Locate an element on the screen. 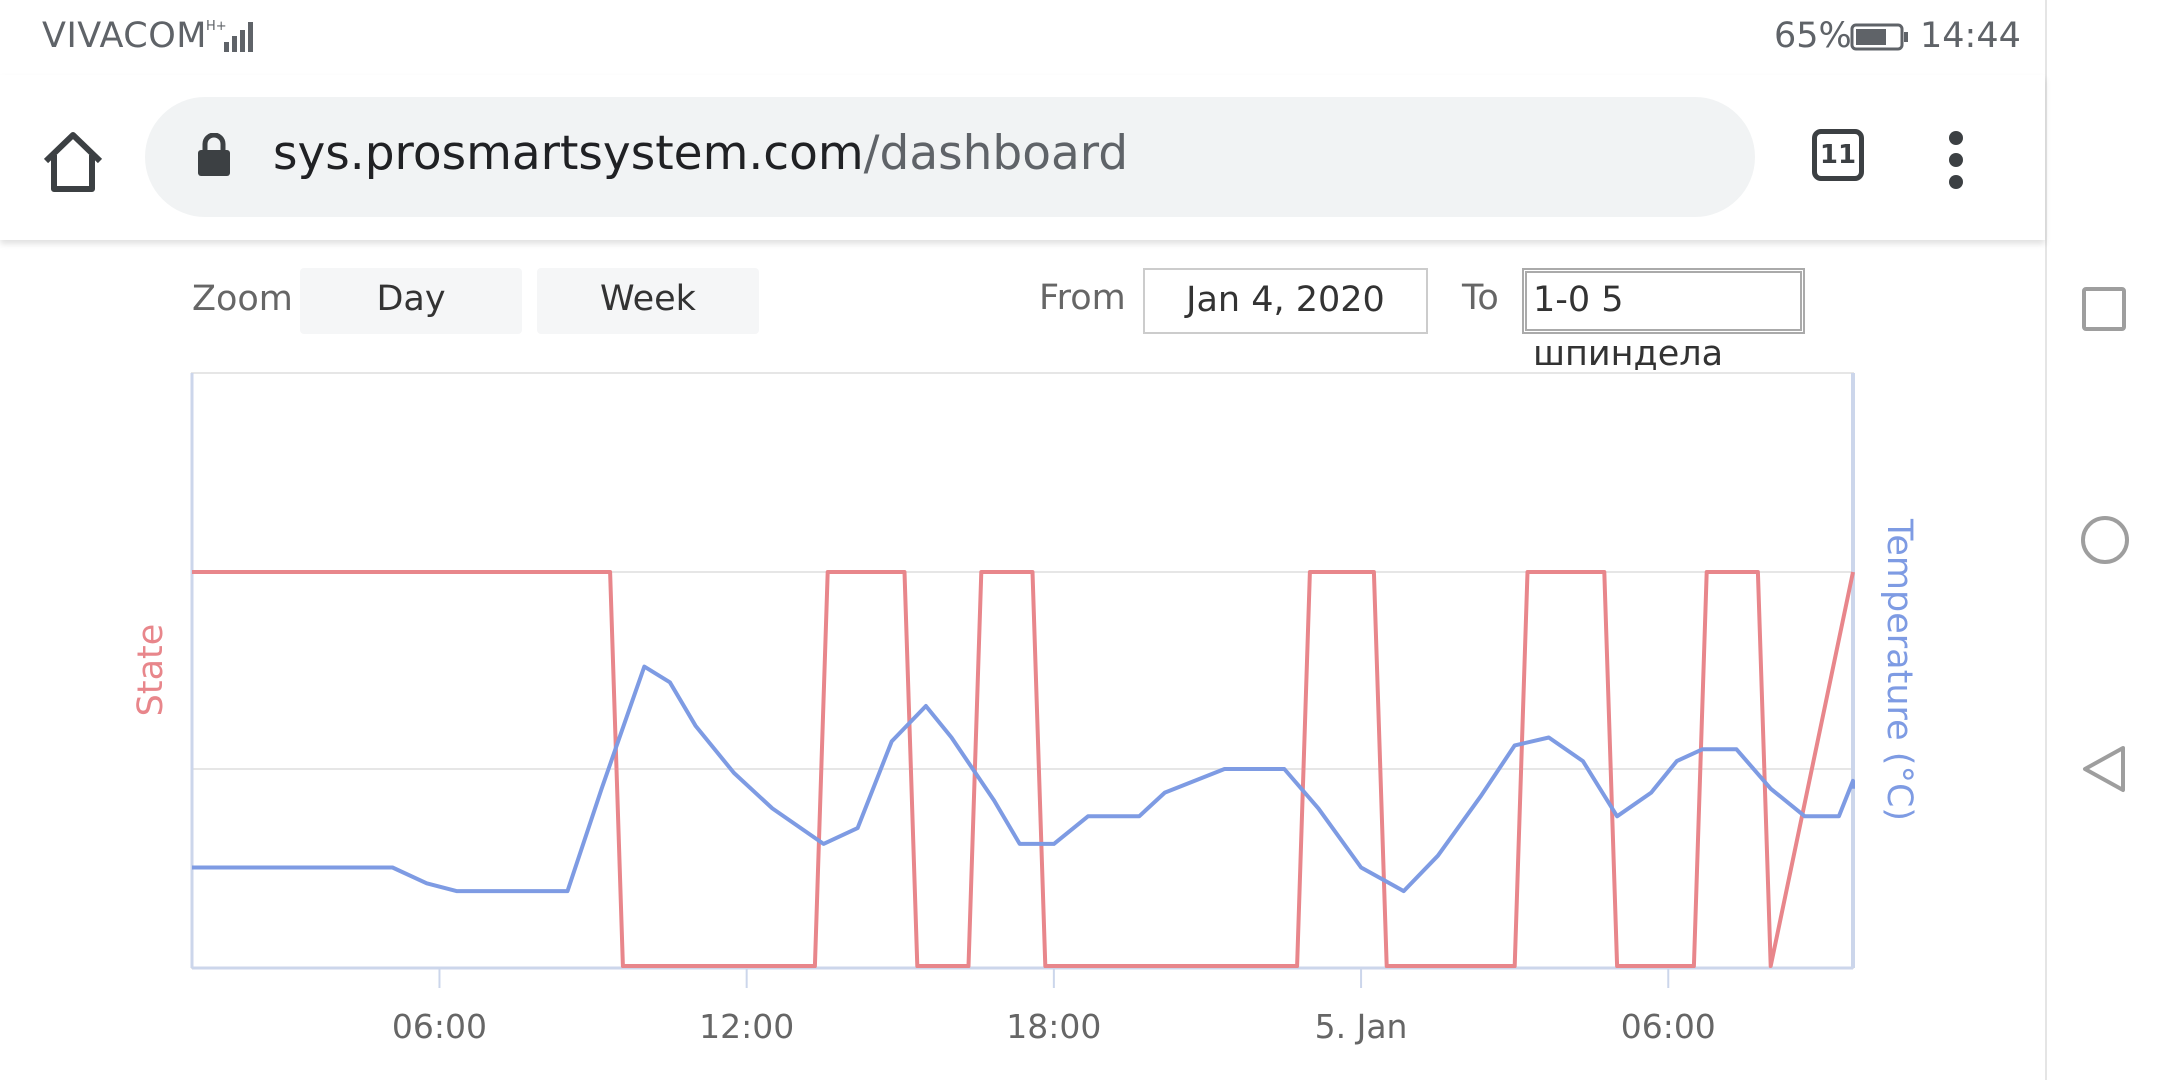  home-icon is located at coordinates (73, 162).